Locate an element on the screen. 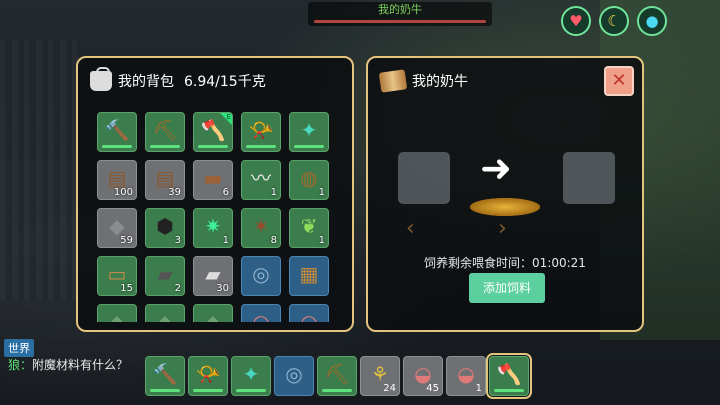  add-feed-button: 添加饲料 is located at coordinates (507, 288).